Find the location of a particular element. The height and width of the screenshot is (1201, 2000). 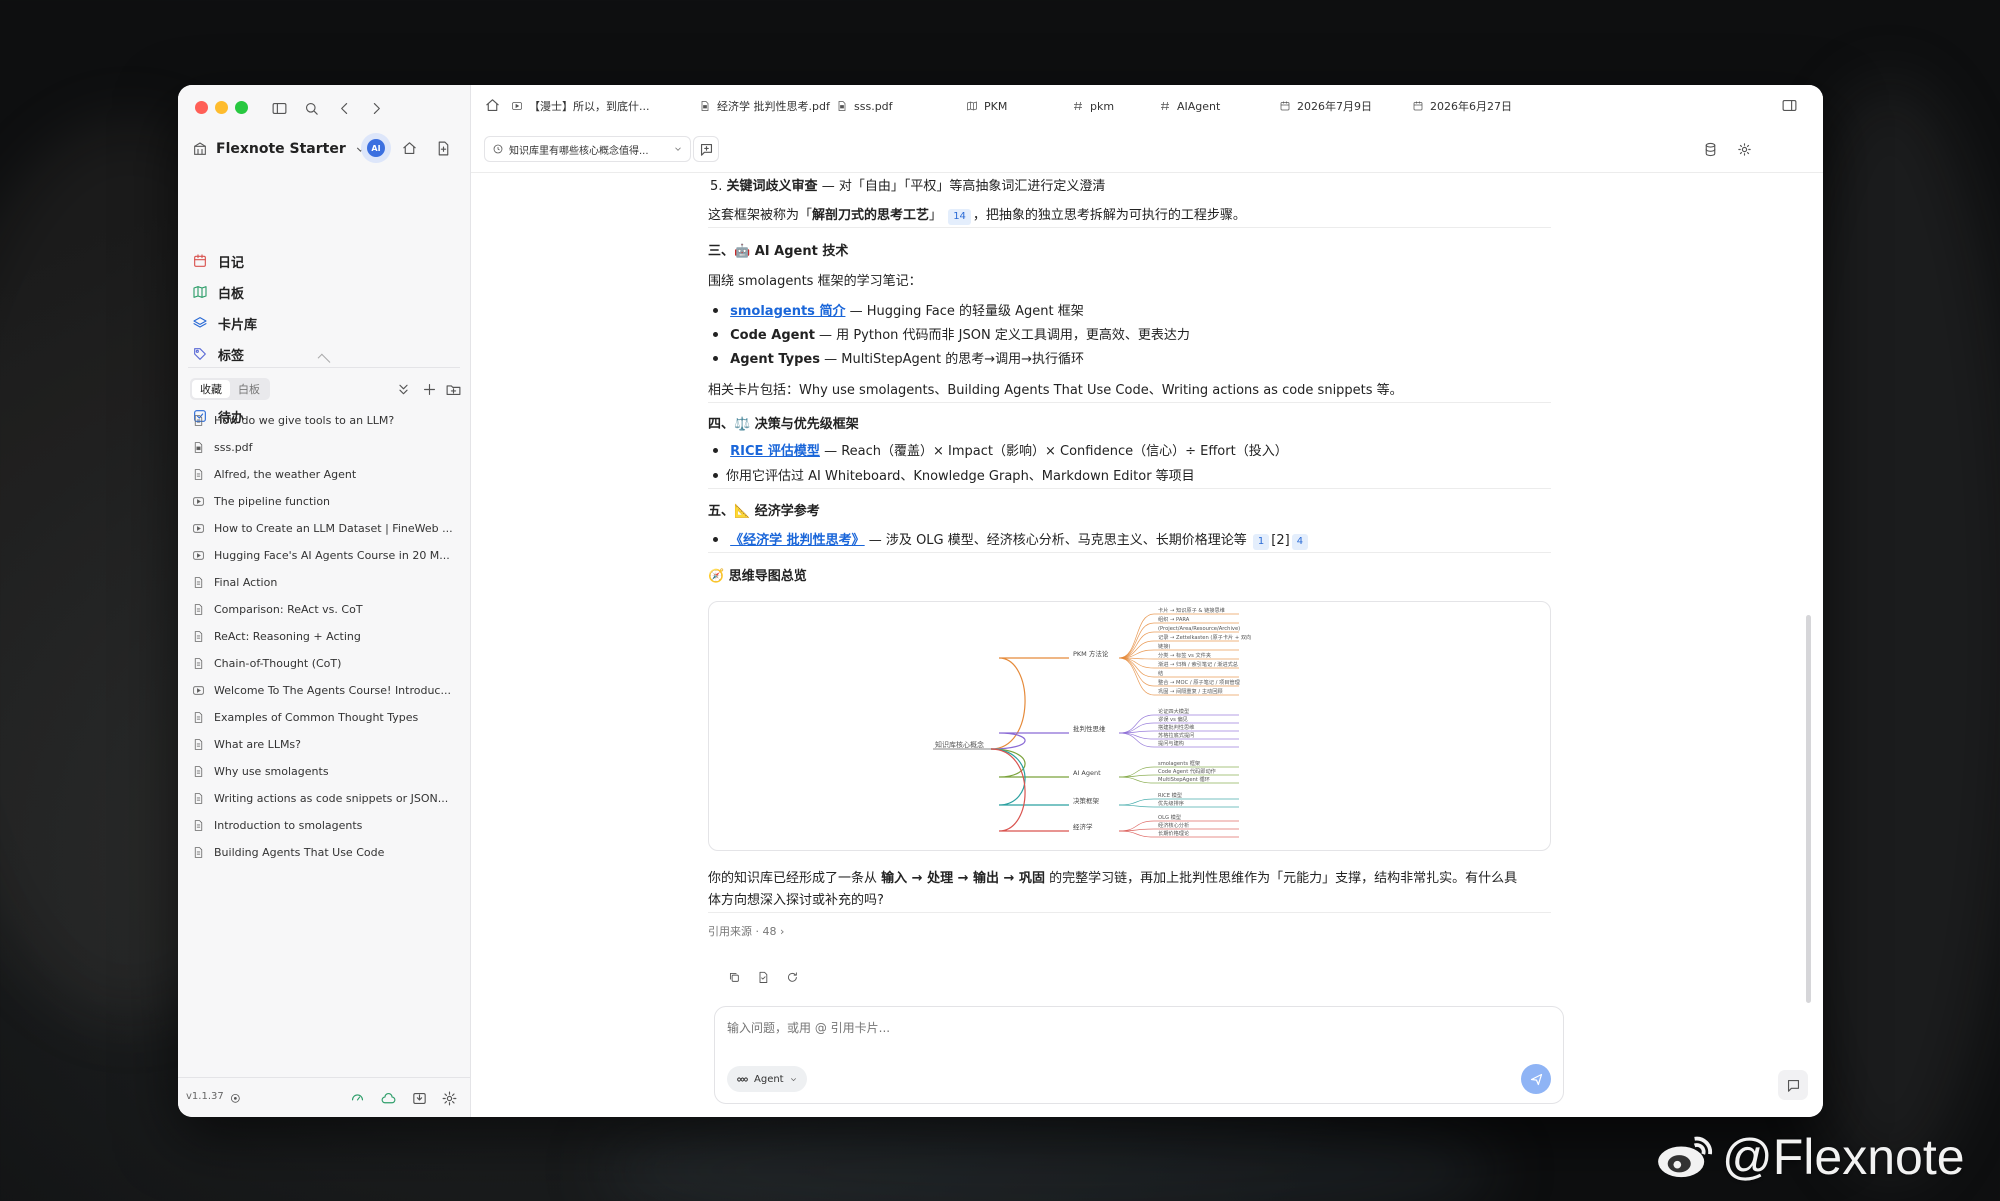

add-icon is located at coordinates (429, 389).